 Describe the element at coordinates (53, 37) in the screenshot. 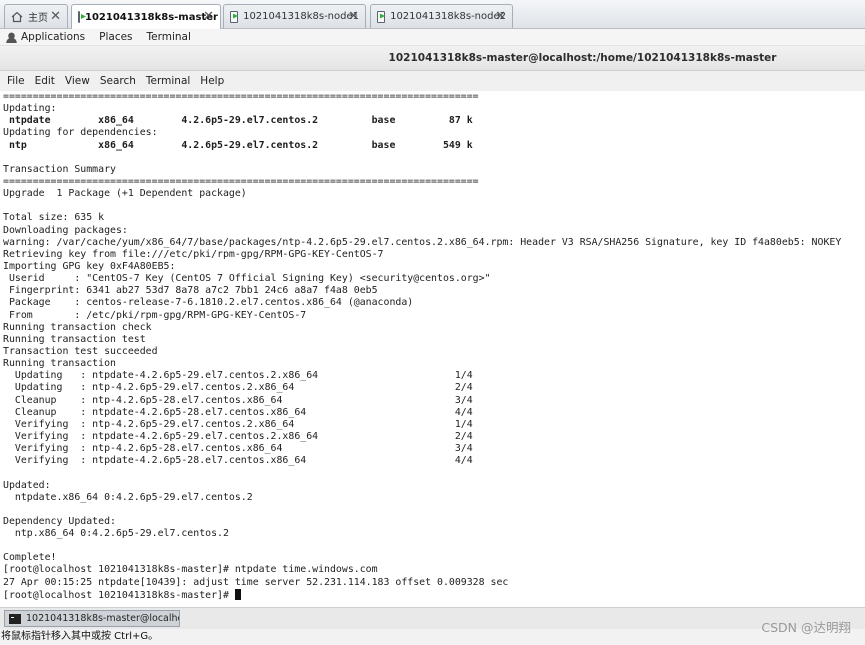

I see `applications-menu: Applications` at that location.